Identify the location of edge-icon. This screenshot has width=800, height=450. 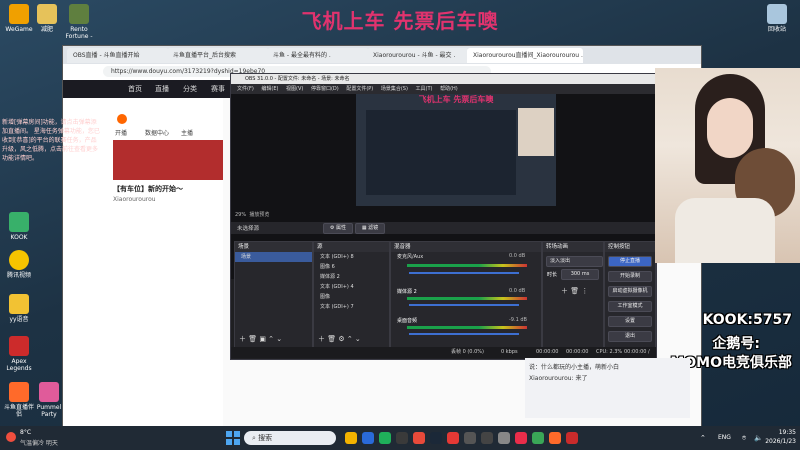
(368, 438).